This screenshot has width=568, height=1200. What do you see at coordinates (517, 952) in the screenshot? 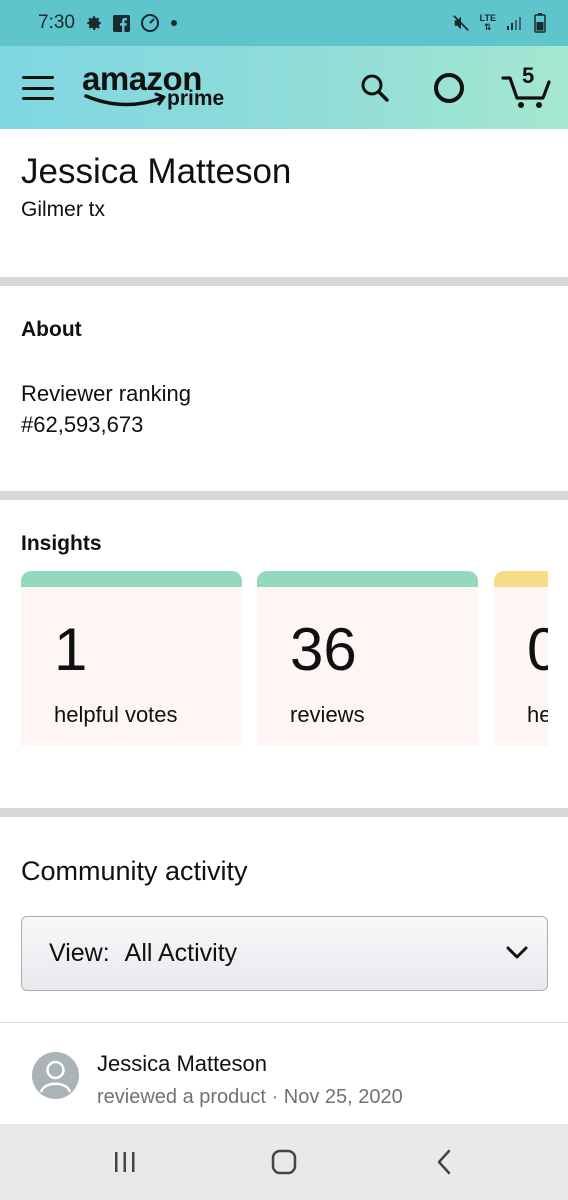
I see `chevron-down-icon` at bounding box center [517, 952].